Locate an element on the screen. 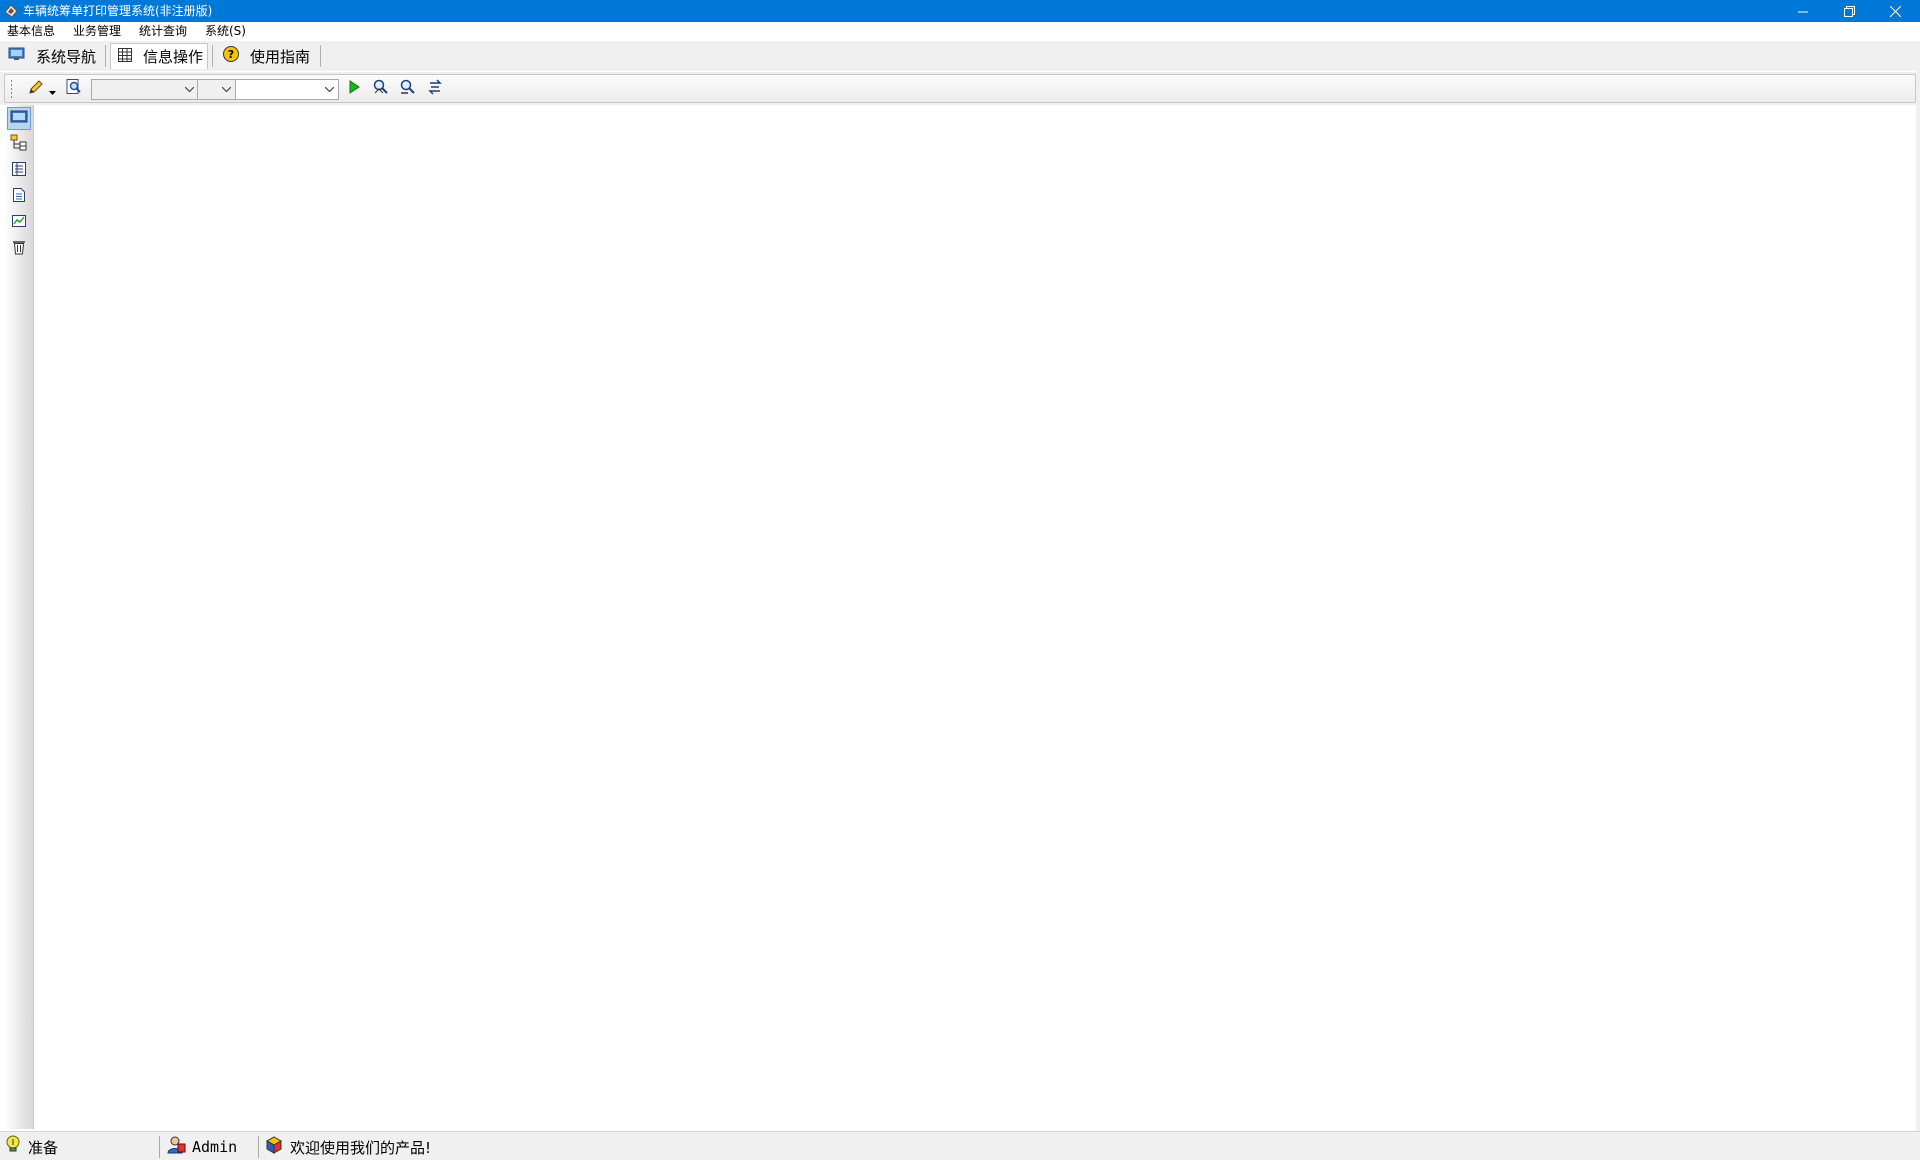 This screenshot has width=1920, height=1160. run-query-button is located at coordinates (354, 89).